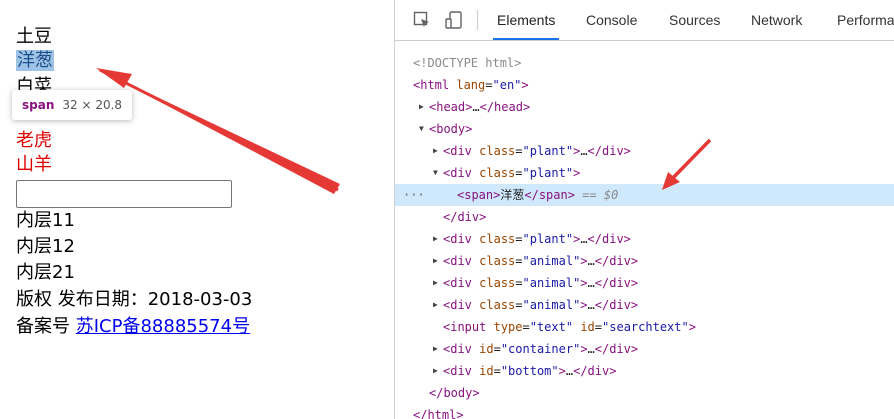 The height and width of the screenshot is (419, 894). What do you see at coordinates (465, 217) in the screenshot?
I see `div-close-tag: </div>` at bounding box center [465, 217].